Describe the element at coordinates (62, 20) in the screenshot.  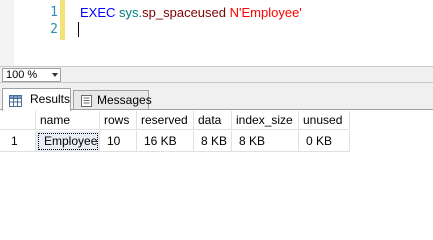
I see `change-tracking-bar` at that location.